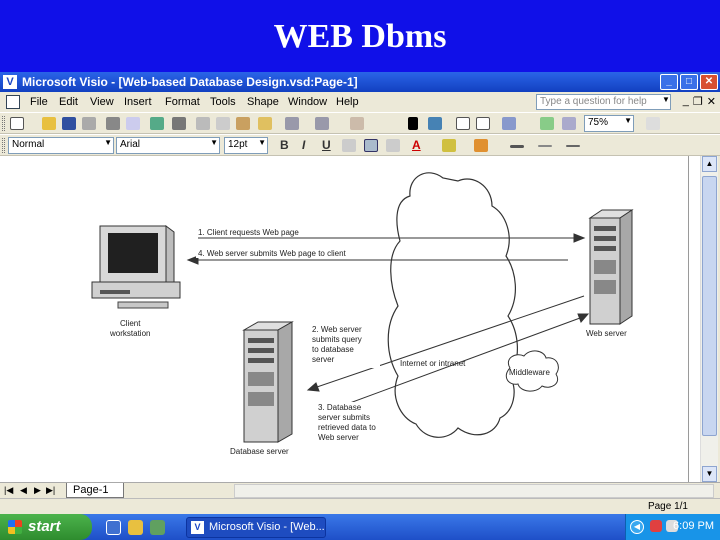  I want to click on browser-icon, so click(113, 527).